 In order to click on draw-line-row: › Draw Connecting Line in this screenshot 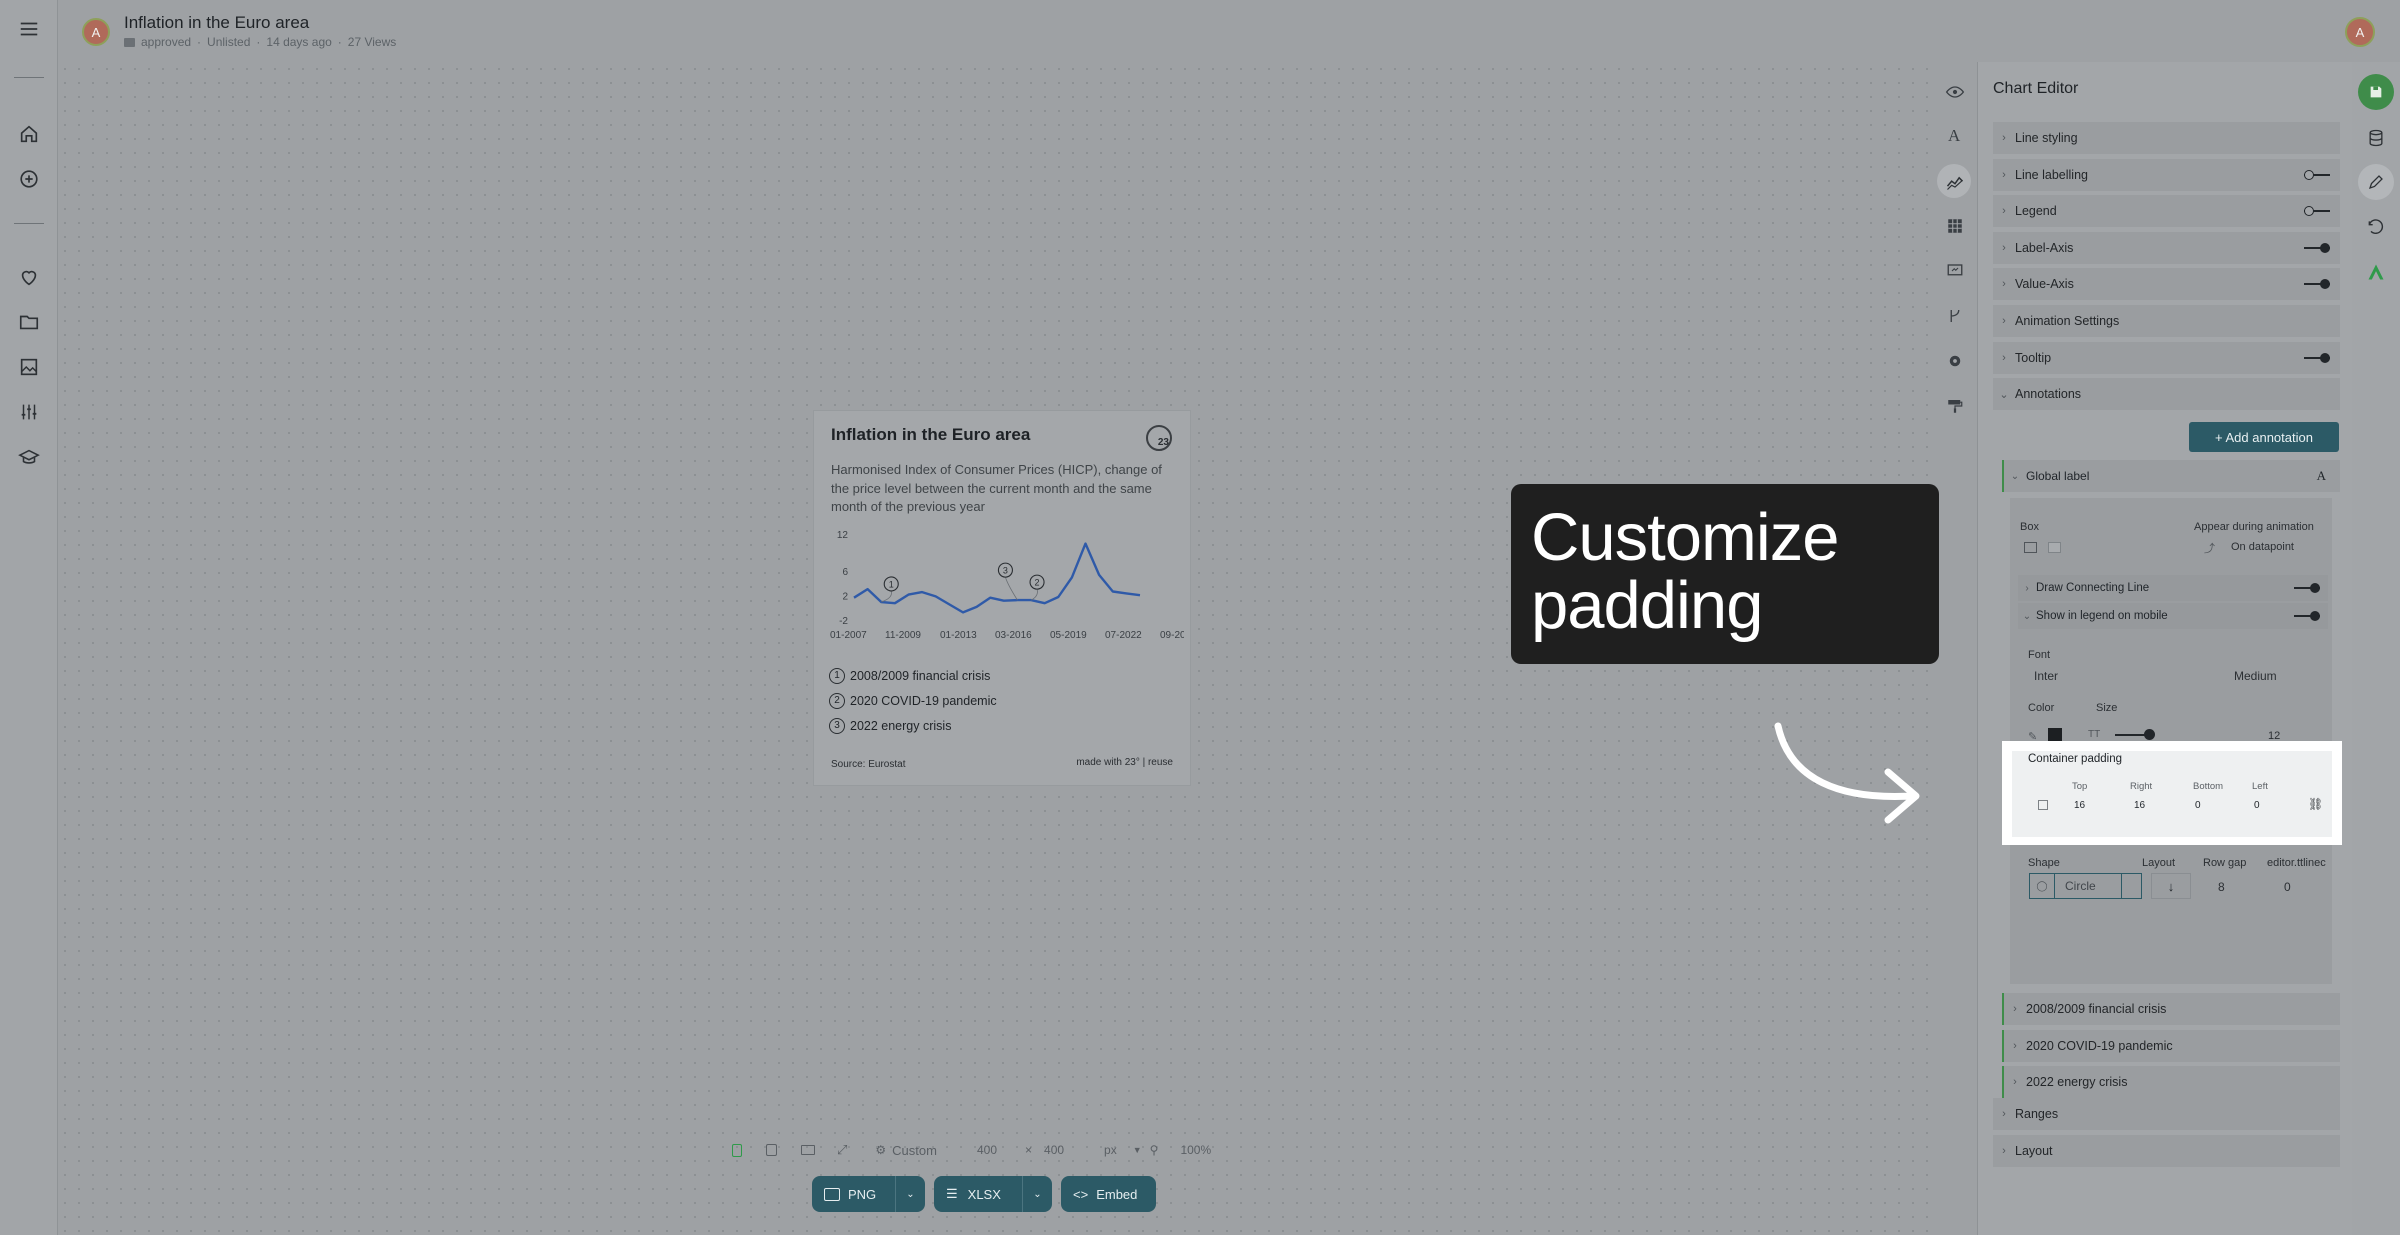, I will do `click(2173, 588)`.